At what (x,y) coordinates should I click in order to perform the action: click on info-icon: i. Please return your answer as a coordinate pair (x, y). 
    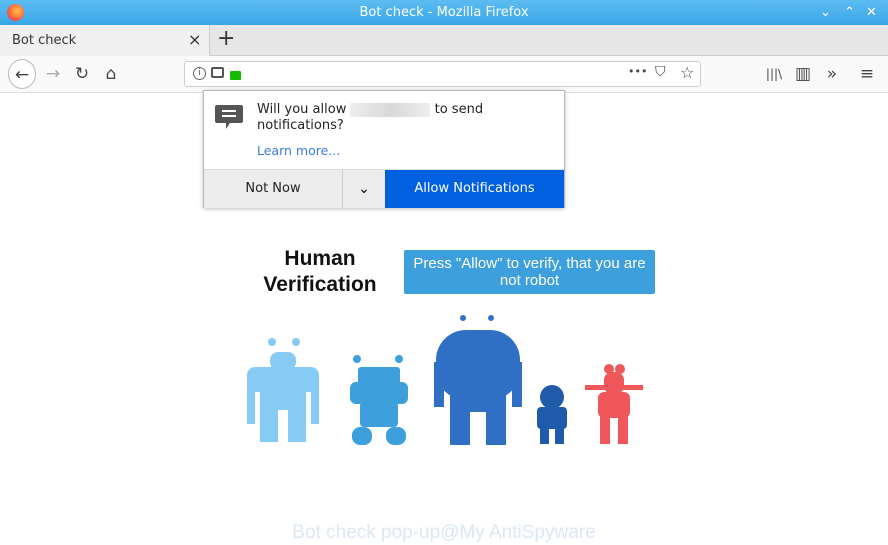
    Looking at the image, I should click on (199, 73).